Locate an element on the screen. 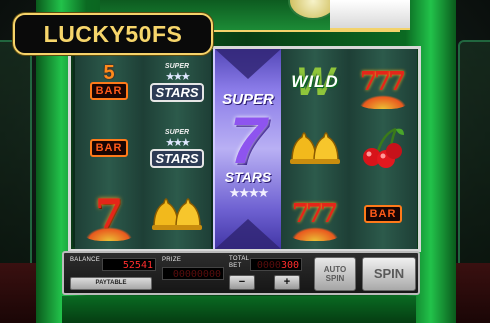  symbol-cherries is located at coordinates (383, 148).